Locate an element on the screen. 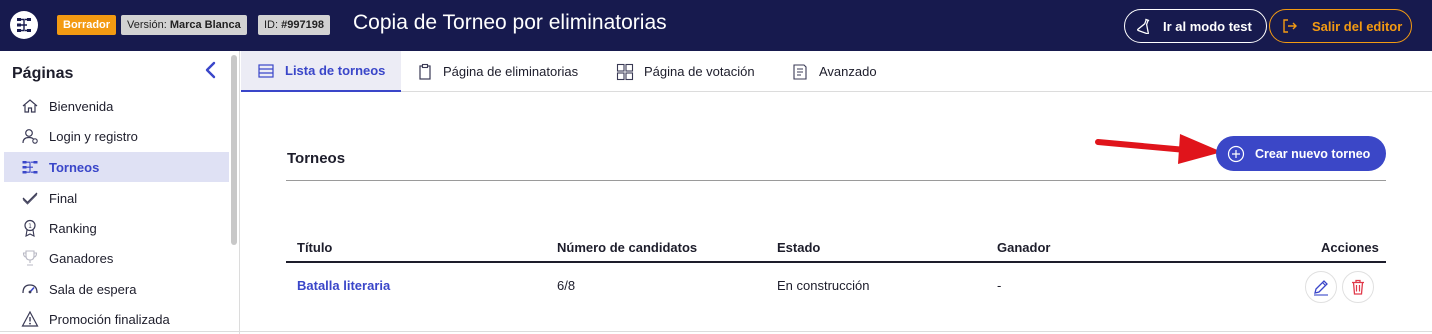 The width and height of the screenshot is (1432, 334). pencil-icon is located at coordinates (1321, 288).